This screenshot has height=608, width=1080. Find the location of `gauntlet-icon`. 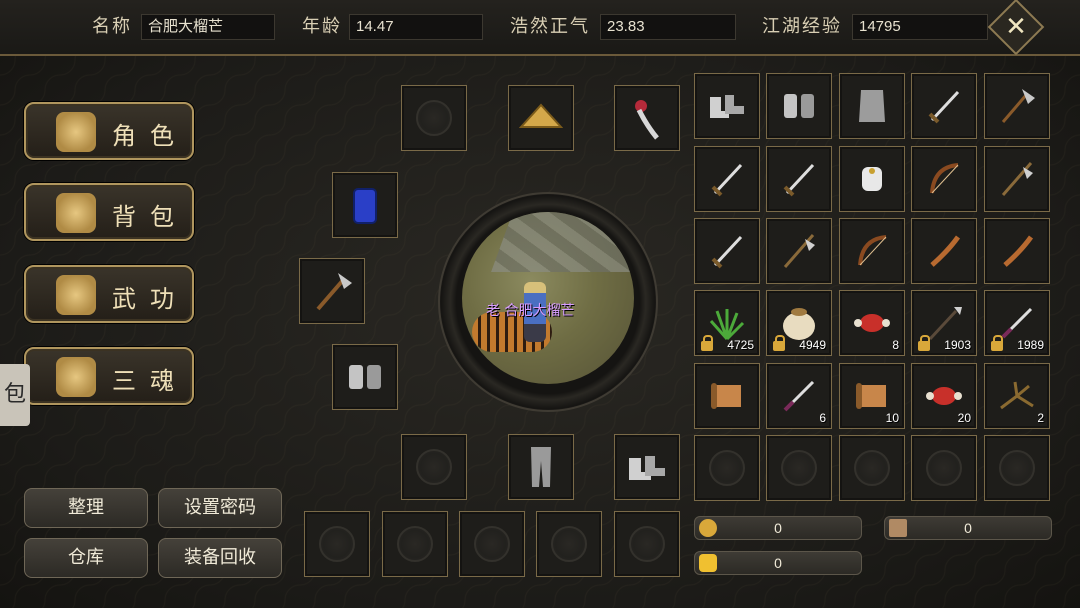

gauntlet-icon is located at coordinates (872, 179).